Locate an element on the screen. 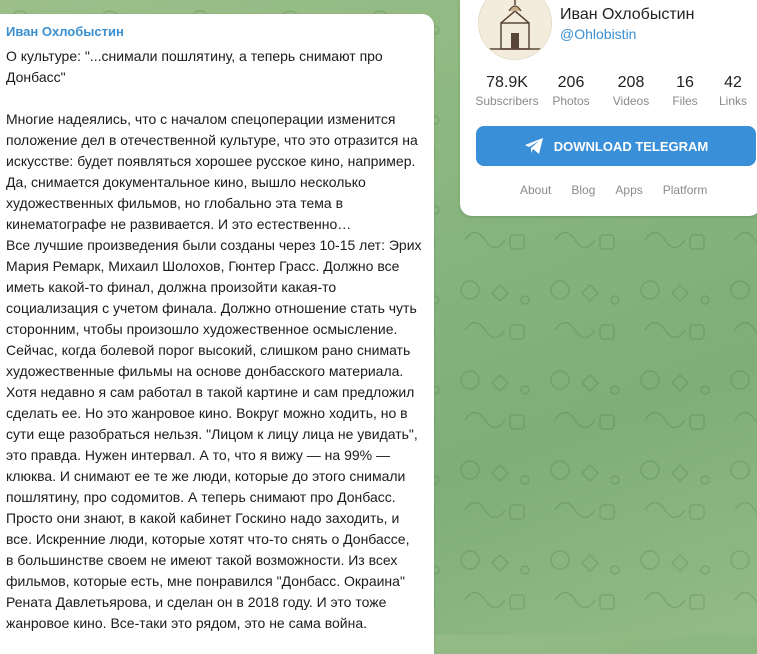 This screenshot has width=757, height=654. telegram-plane-icon is located at coordinates (533, 146).